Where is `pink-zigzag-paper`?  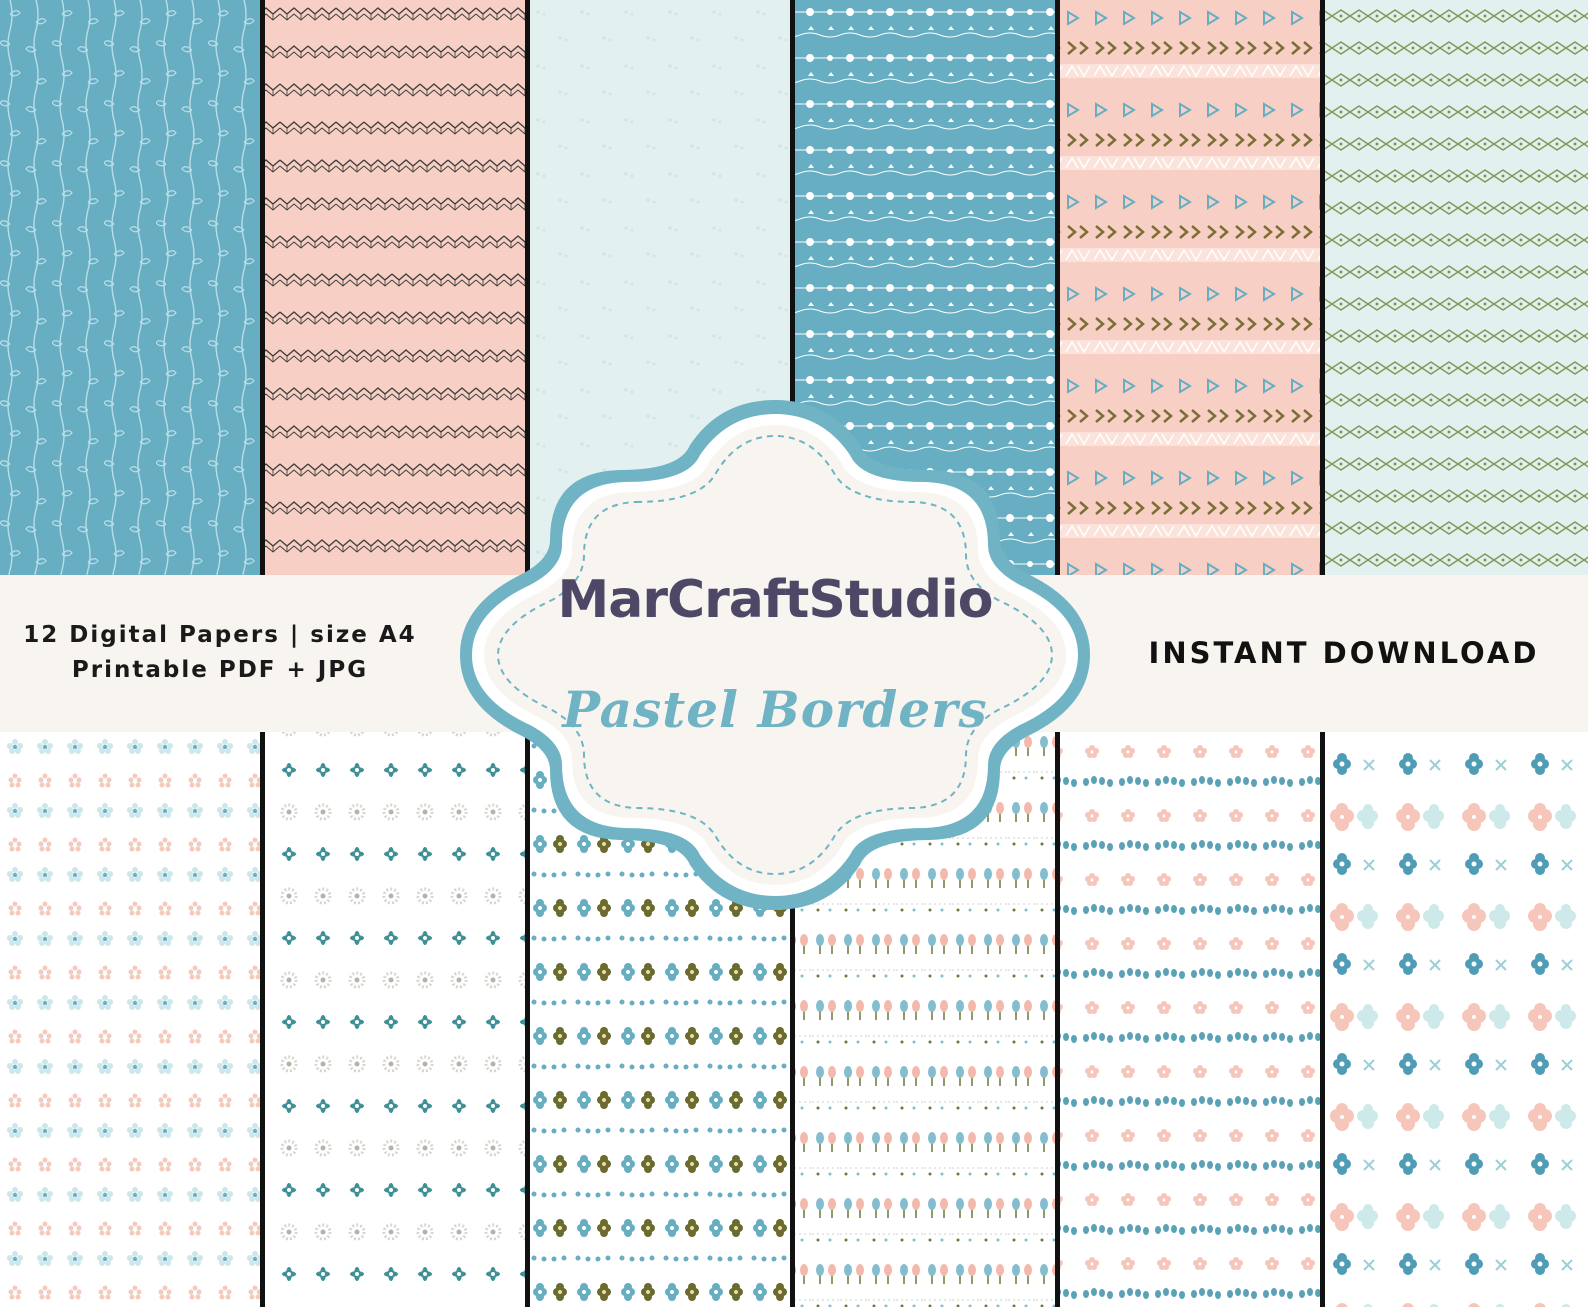 pink-zigzag-paper is located at coordinates (395, 288).